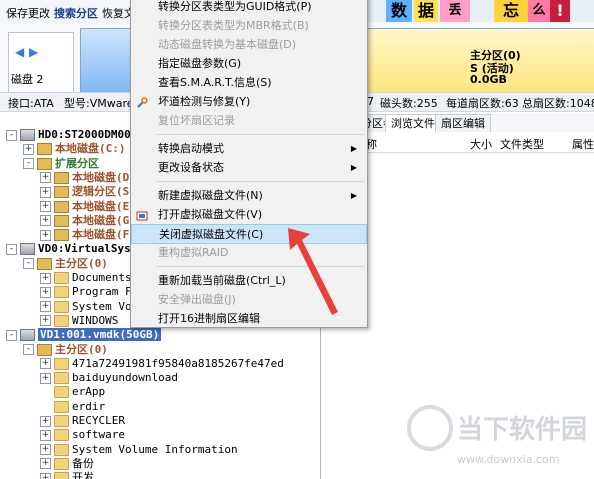 The height and width of the screenshot is (479, 594). Describe the element at coordinates (482, 103) in the screenshot. I see `sectors-per-track-info: 每道扇区数:63` at that location.